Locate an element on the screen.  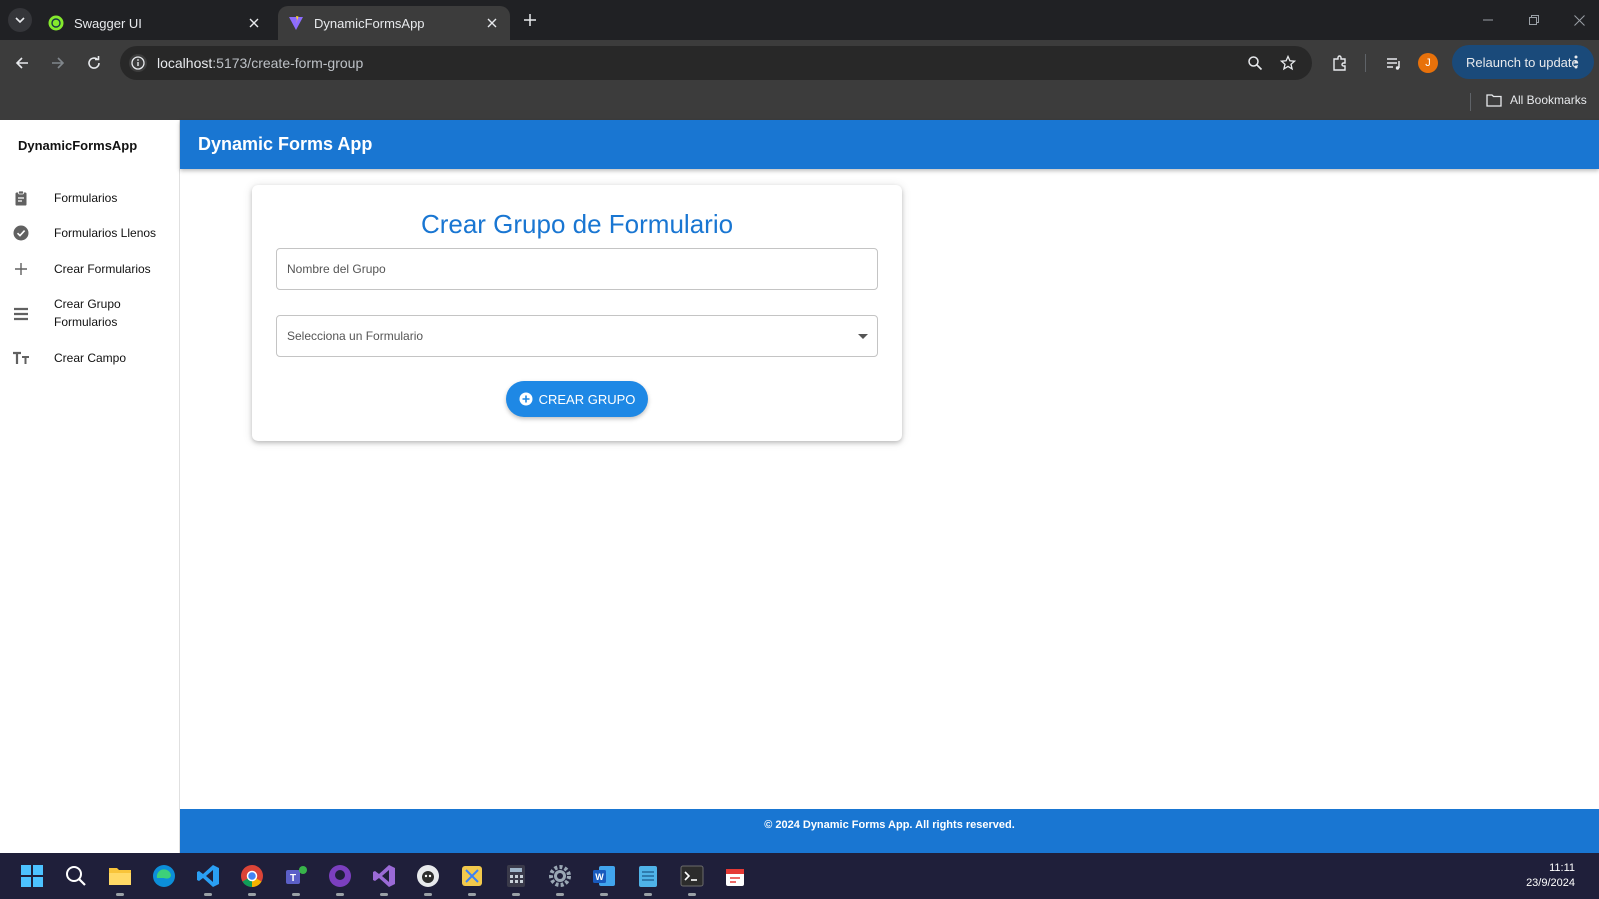
close-window-button is located at coordinates (1579, 20).